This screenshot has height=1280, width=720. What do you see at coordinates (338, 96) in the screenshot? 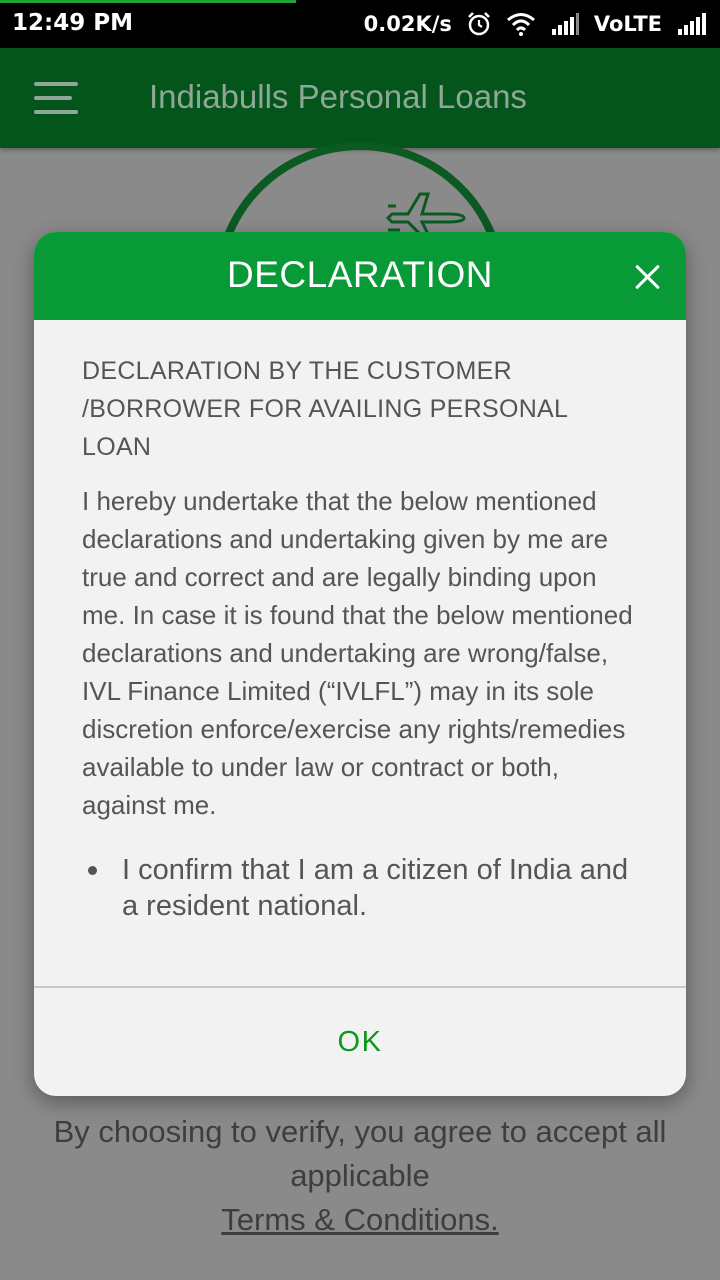
I see `app-title: Indiabulls Personal Loans` at bounding box center [338, 96].